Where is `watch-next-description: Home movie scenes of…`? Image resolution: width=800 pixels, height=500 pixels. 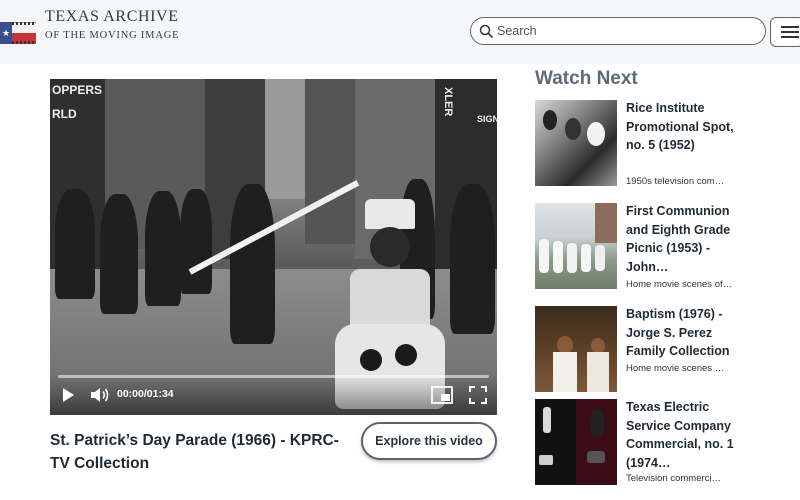 watch-next-description: Home movie scenes of… is located at coordinates (679, 284).